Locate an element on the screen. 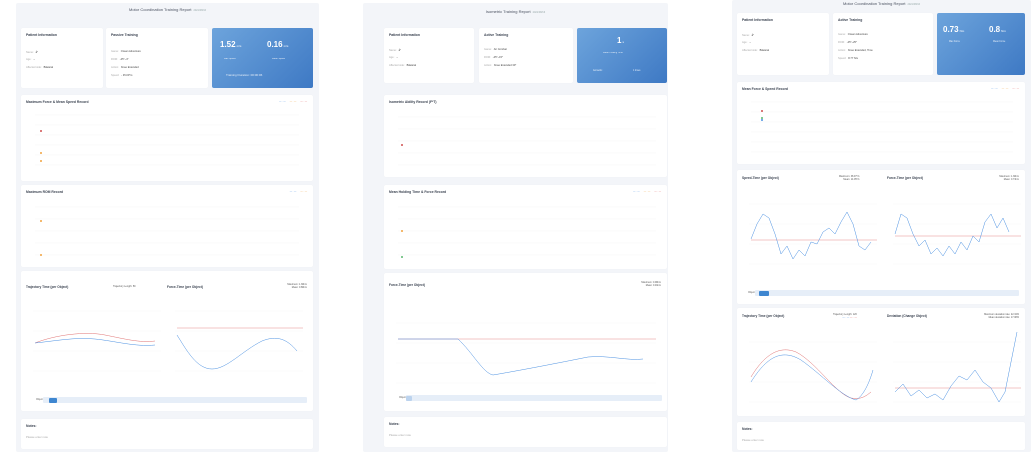 The height and width of the screenshot is (452, 1031). holding-time-value: 1s is located at coordinates (620, 40).